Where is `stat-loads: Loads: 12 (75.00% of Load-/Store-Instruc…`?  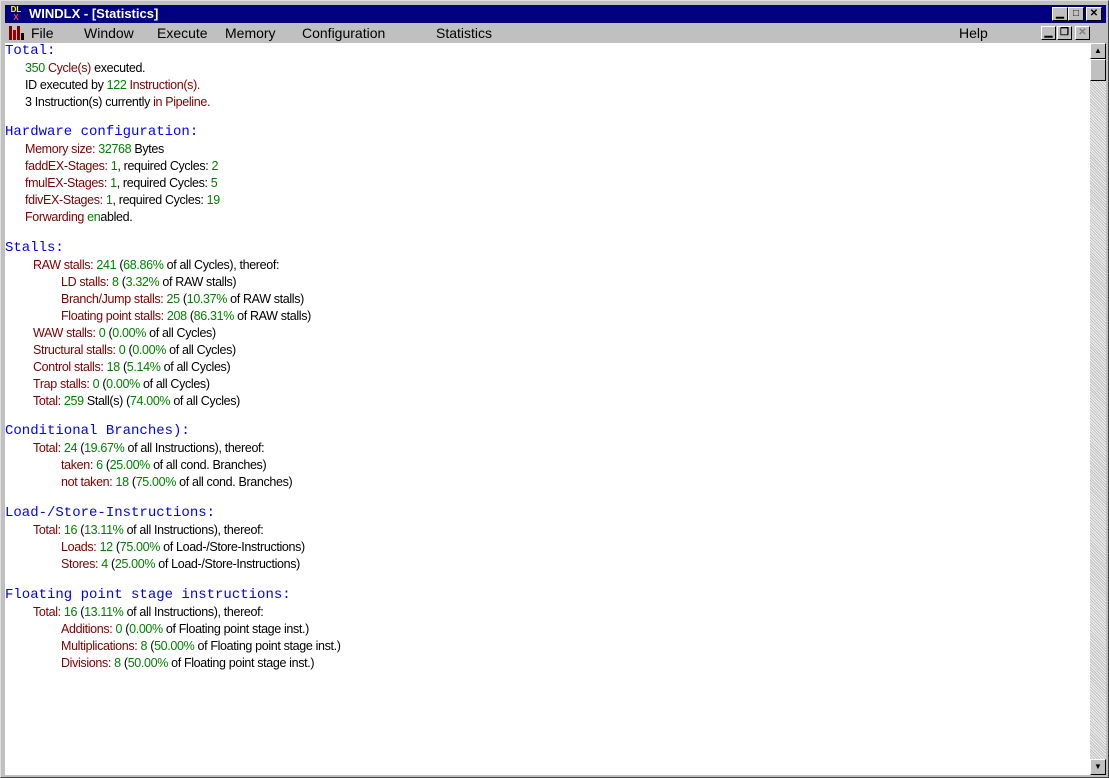 stat-loads: Loads: 12 (75.00% of Load-/Store-Instruc… is located at coordinates (183, 547).